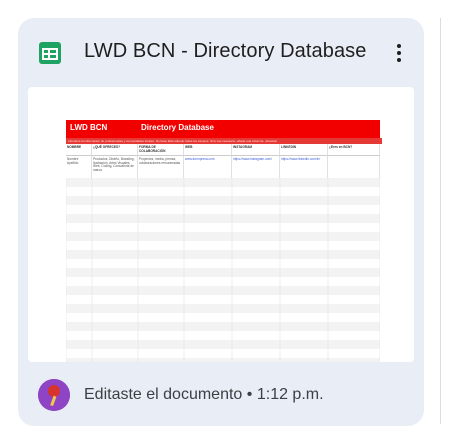 This screenshot has height=443, width=450. Describe the element at coordinates (208, 167) in the screenshot. I see `cell-web: www.tuempresa.com` at that location.